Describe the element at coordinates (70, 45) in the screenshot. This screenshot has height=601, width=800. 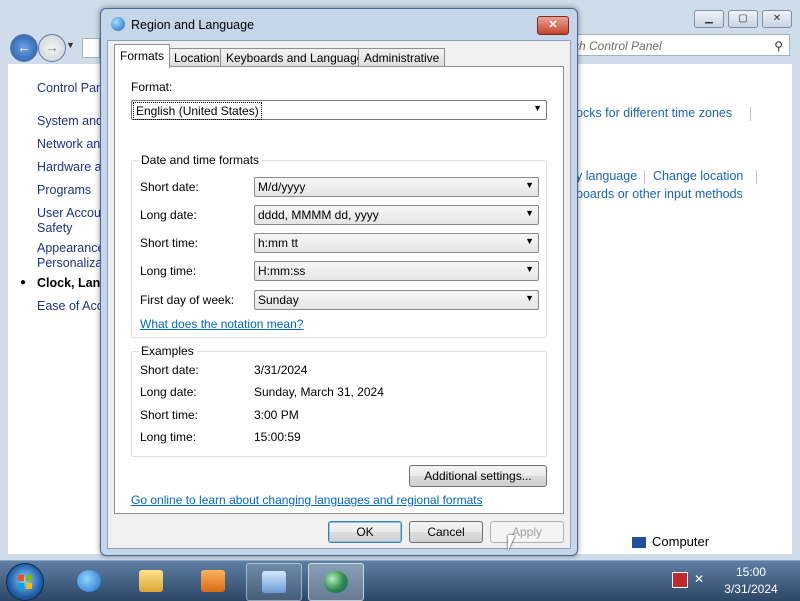
I see `recent-pages-icon: ▼` at that location.